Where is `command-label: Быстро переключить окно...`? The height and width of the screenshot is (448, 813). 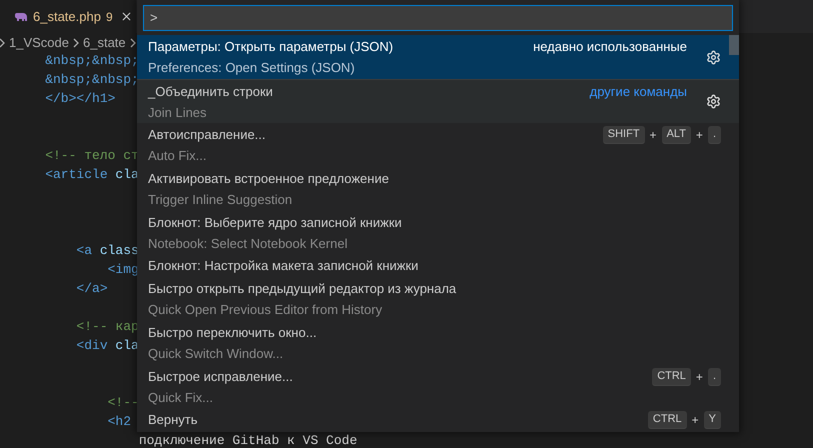
command-label: Быстро переключить окно... is located at coordinates (233, 333).